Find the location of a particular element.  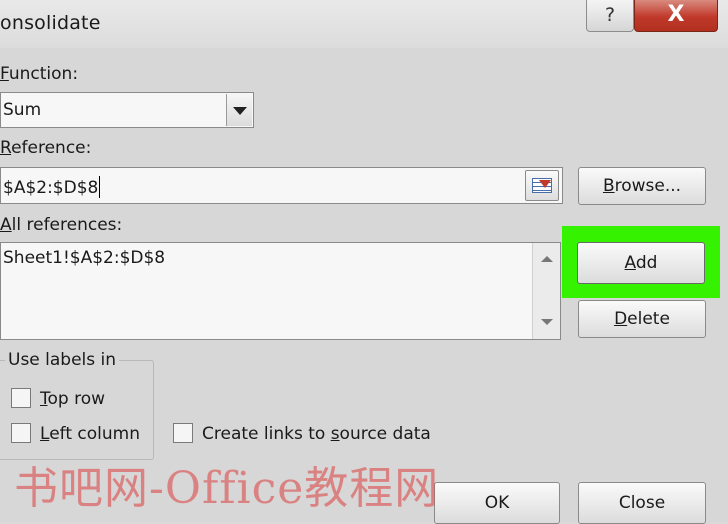

window-close-button: X is located at coordinates (676, 16).